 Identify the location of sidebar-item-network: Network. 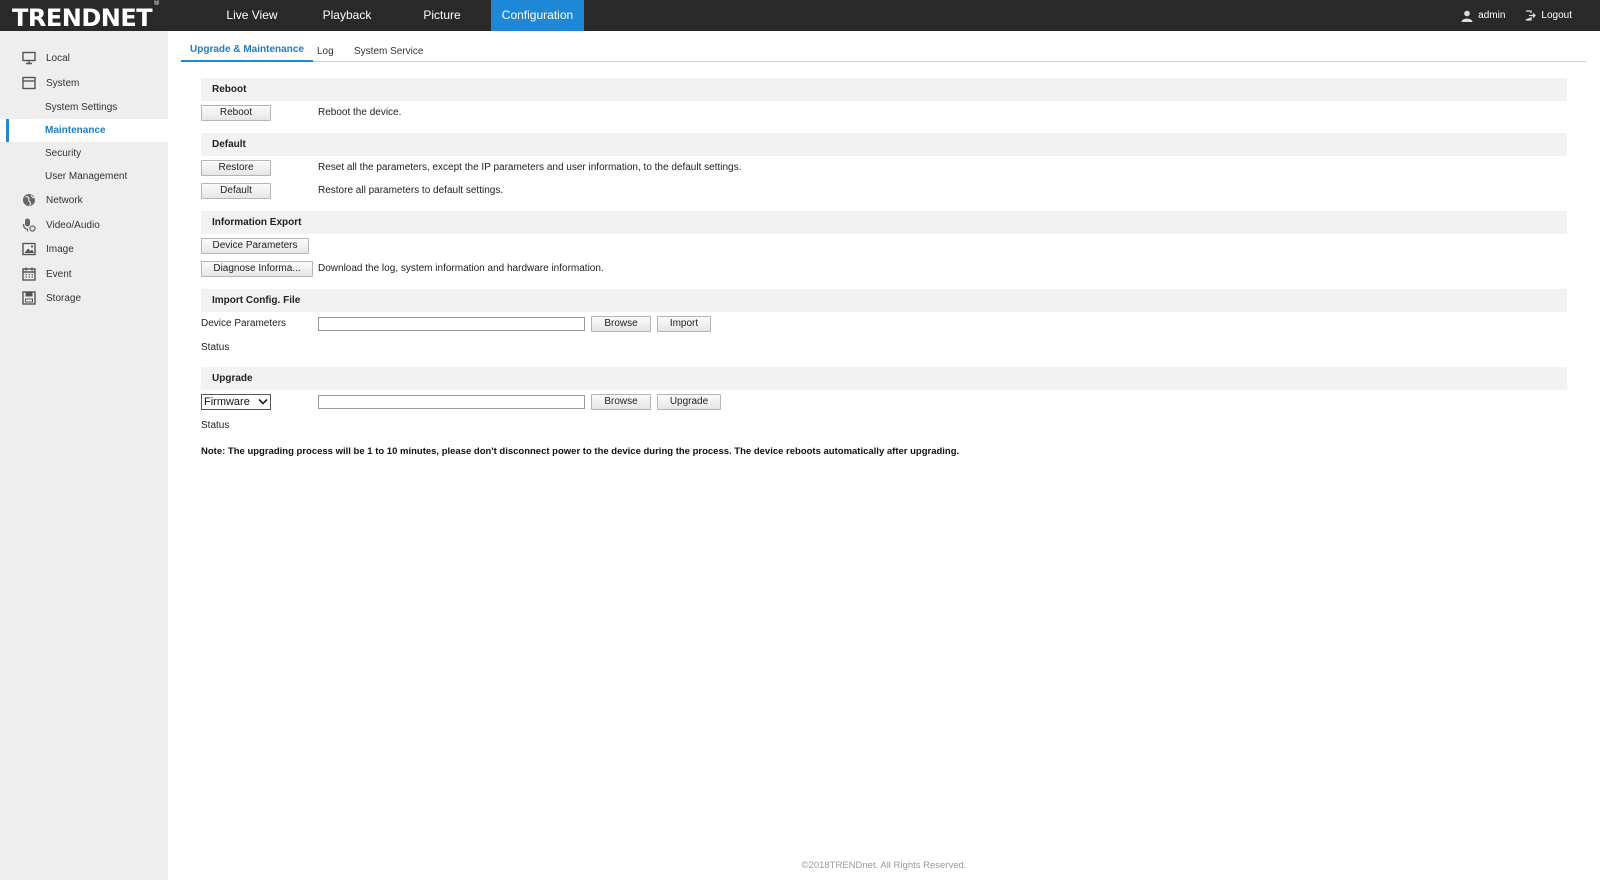
(84, 200).